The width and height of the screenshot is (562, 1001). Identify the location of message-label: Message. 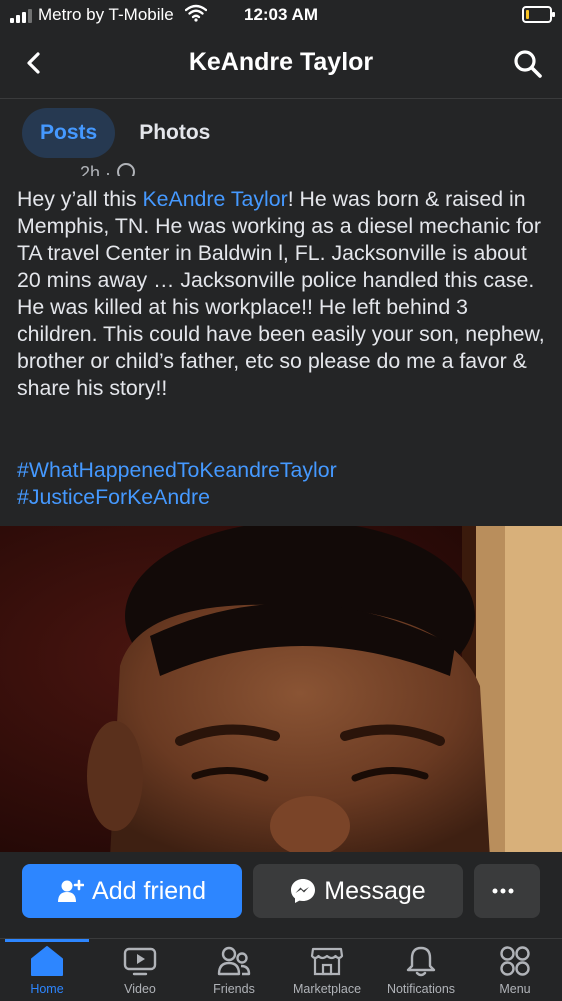
(375, 890).